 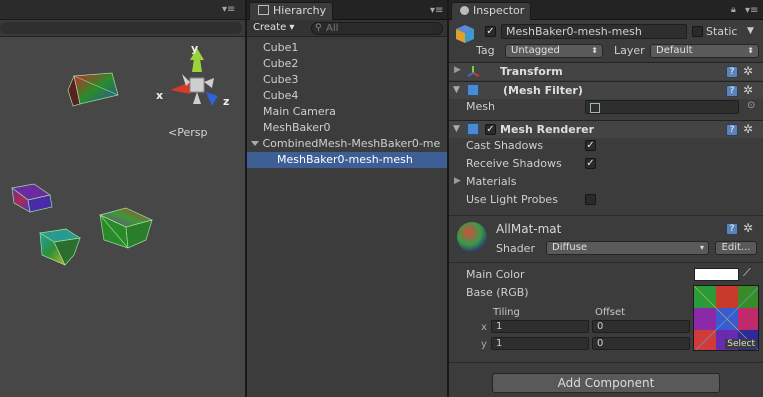 I want to click on tiling-label: Tiling, so click(x=506, y=312).